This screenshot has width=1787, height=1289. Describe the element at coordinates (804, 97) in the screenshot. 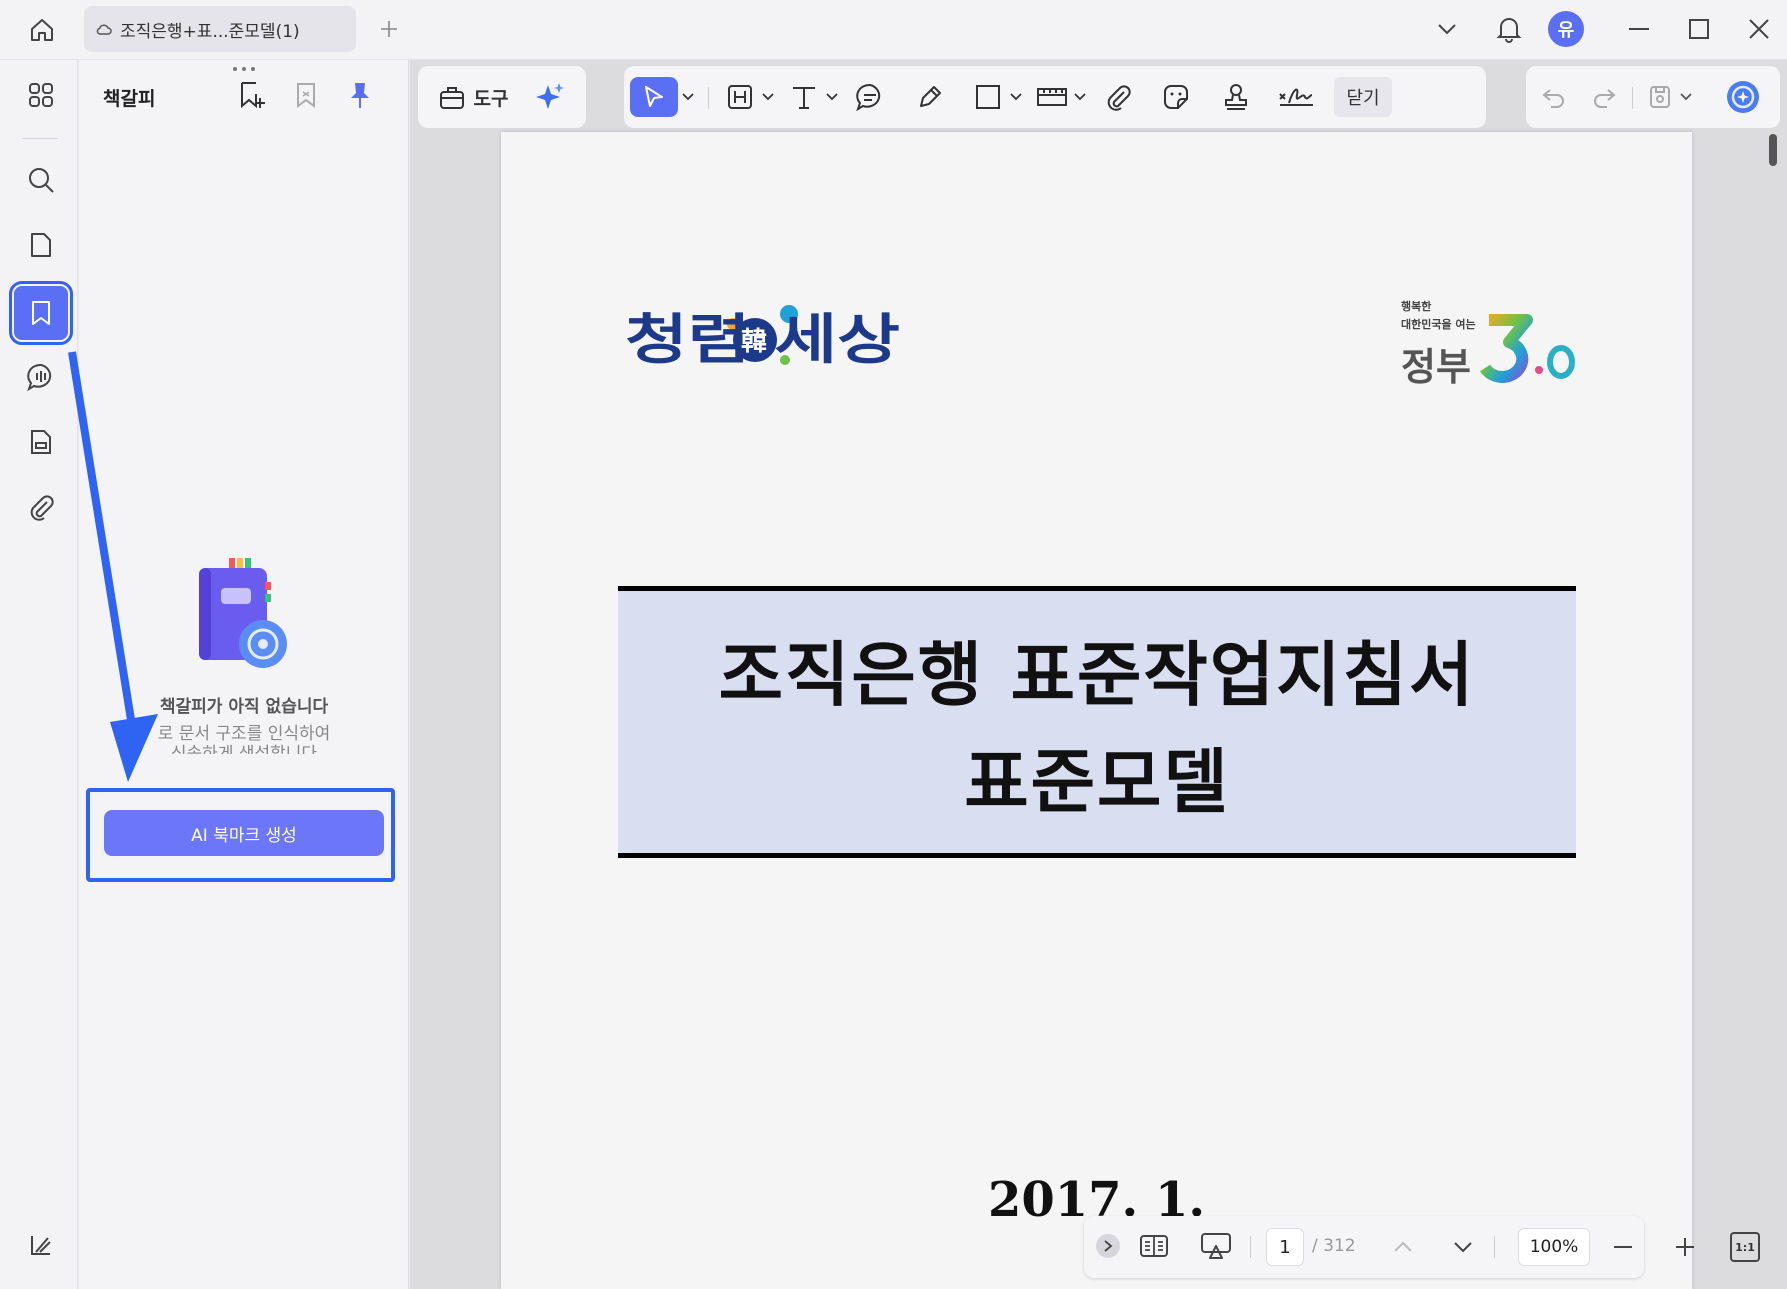

I see `text-tool-icon` at that location.